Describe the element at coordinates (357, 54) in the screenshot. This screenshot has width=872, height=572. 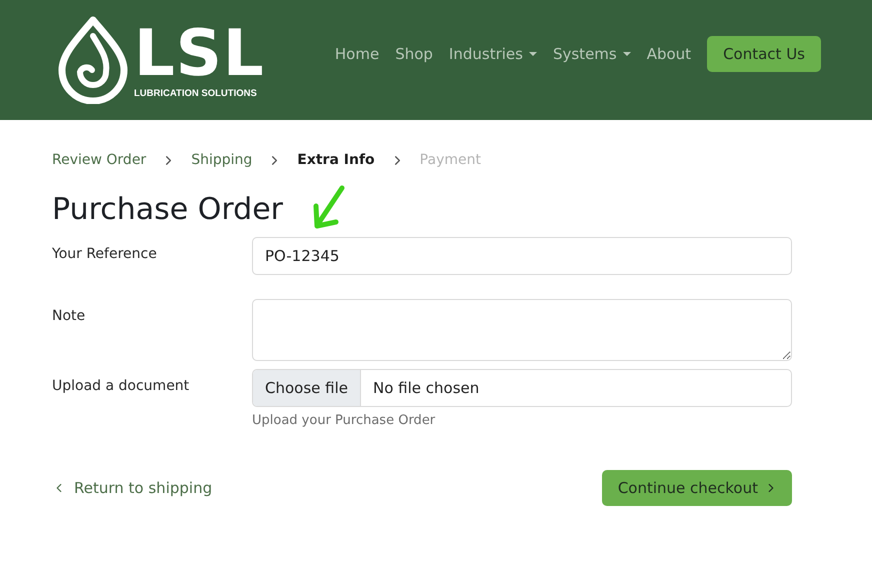
I see `nav-link: Home` at that location.